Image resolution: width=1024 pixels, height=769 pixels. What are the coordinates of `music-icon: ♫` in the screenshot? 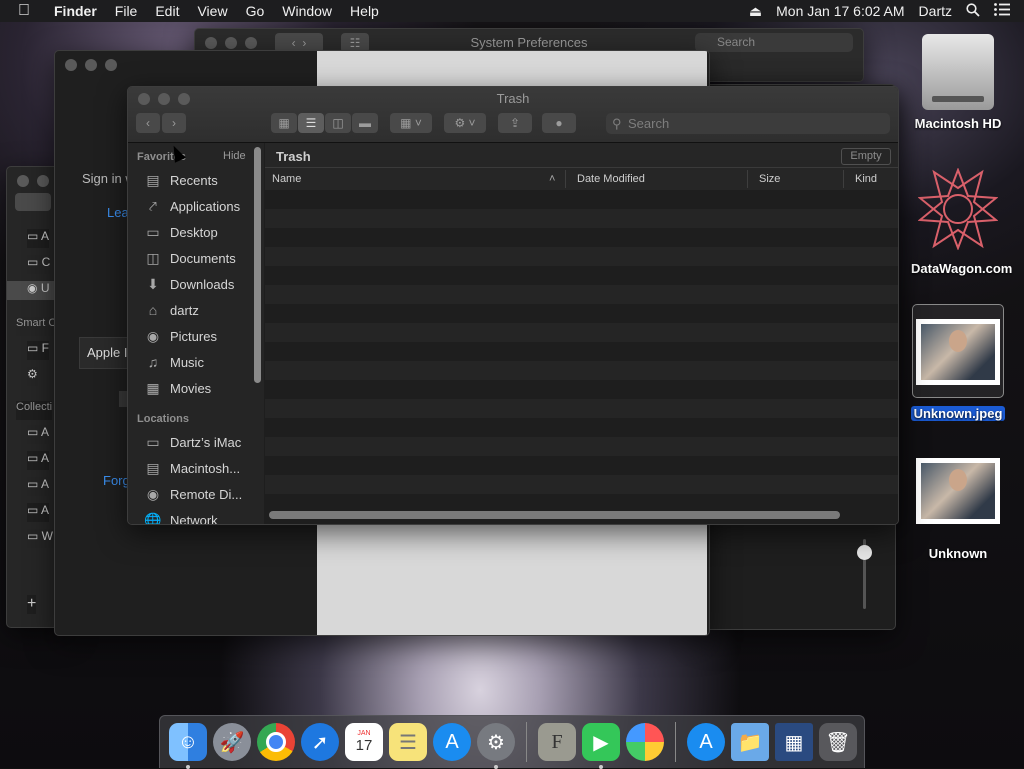 It's located at (153, 362).